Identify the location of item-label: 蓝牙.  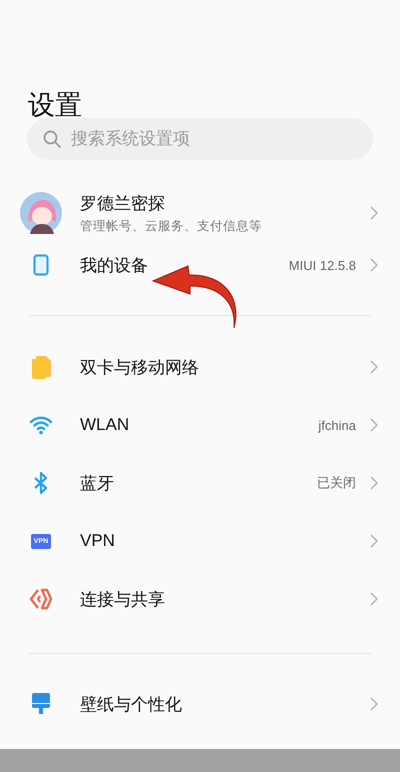
(97, 483).